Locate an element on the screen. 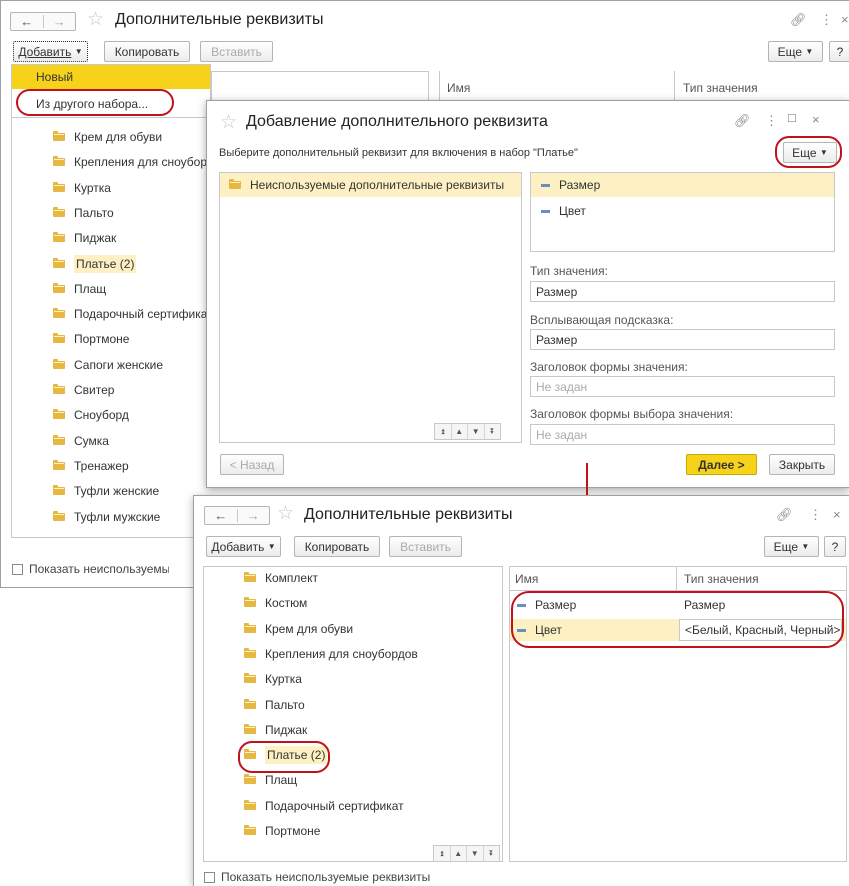 This screenshot has height=886, width=849. tooltip-label: Всплывающая подсказка: is located at coordinates (602, 320).